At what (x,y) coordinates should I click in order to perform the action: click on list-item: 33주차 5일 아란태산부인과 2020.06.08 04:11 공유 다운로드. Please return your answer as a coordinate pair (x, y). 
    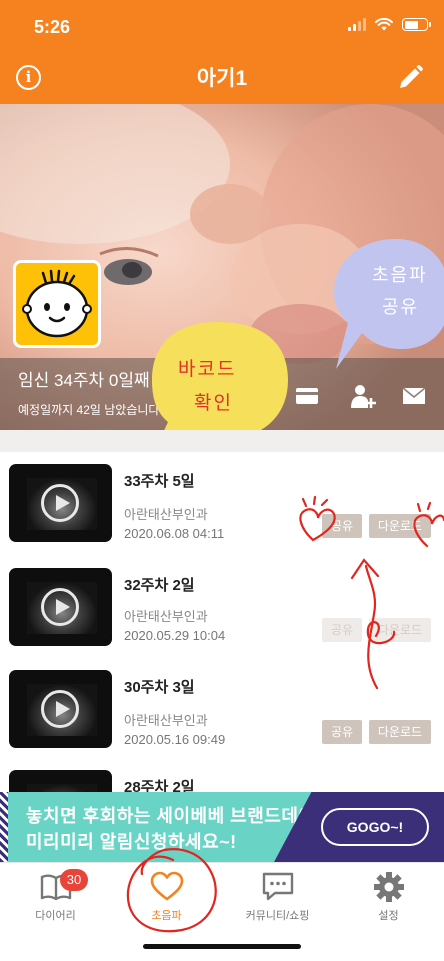
    Looking at the image, I should click on (222, 514).